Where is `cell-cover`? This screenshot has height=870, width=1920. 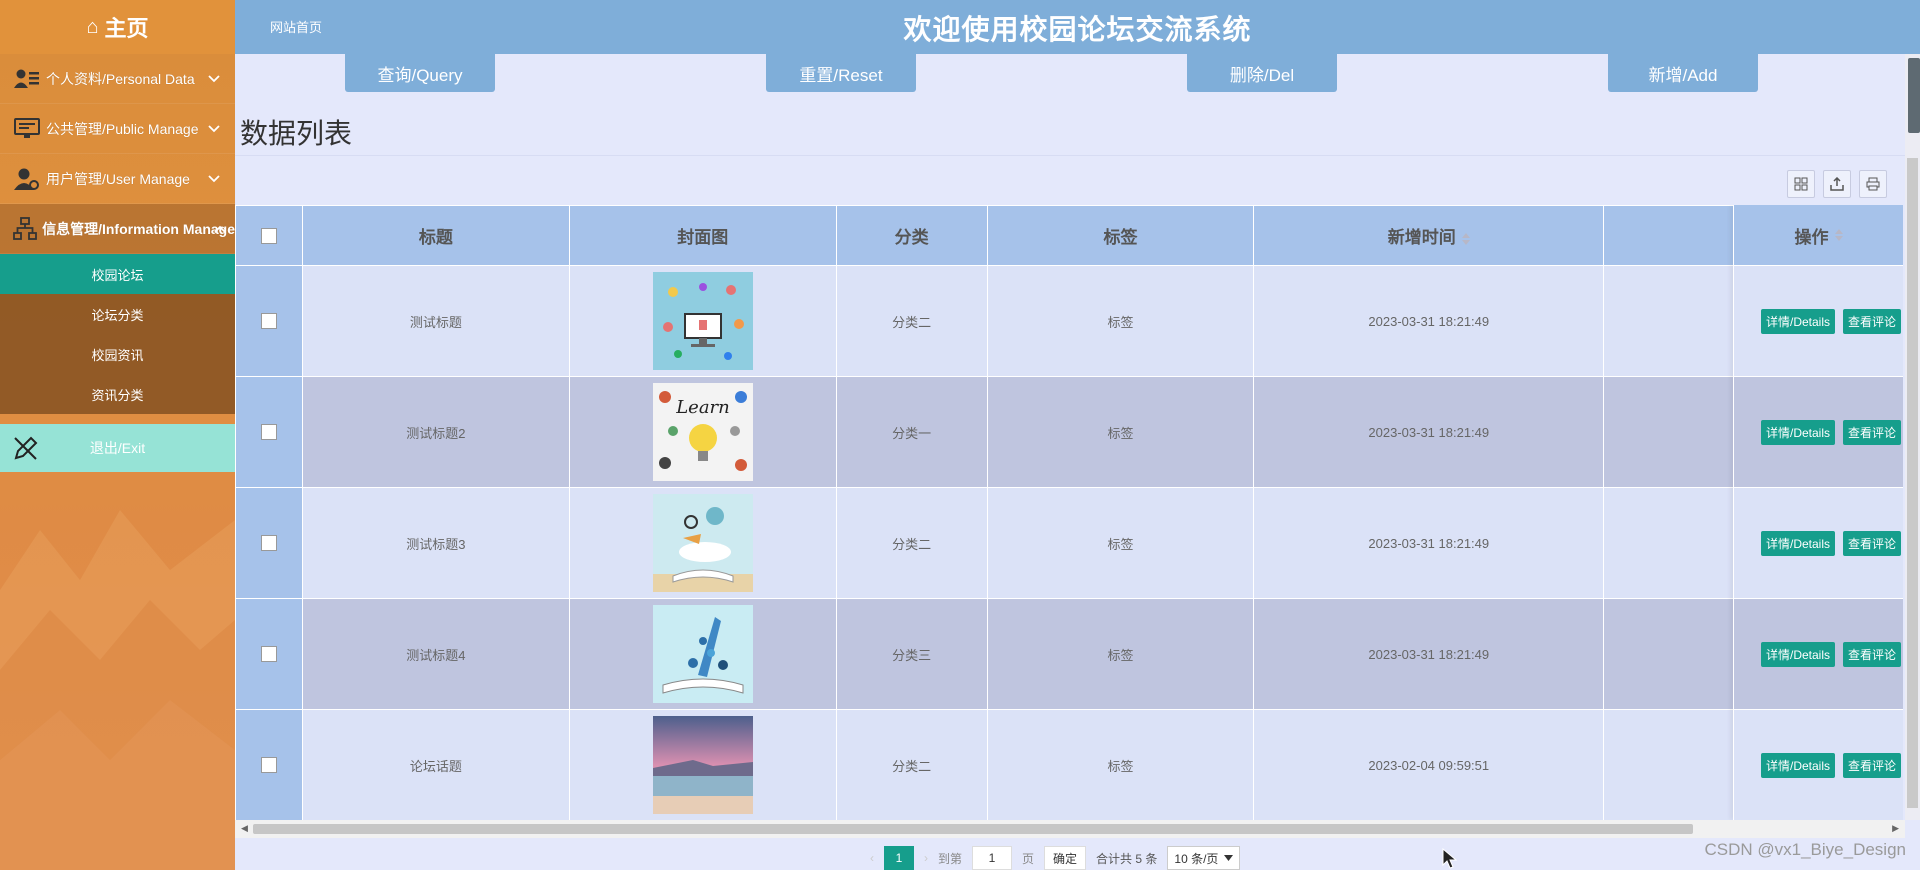 cell-cover is located at coordinates (702, 764).